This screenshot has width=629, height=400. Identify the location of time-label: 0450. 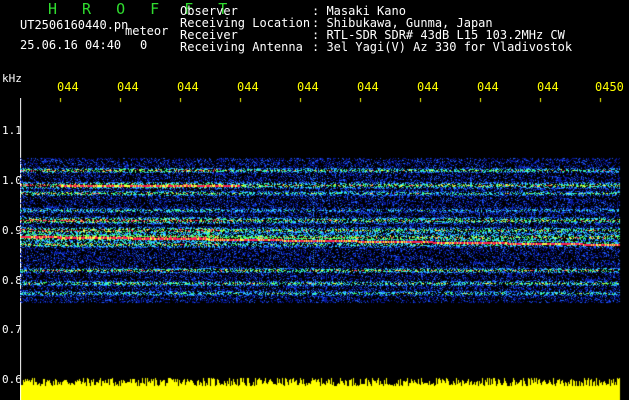
(609, 87).